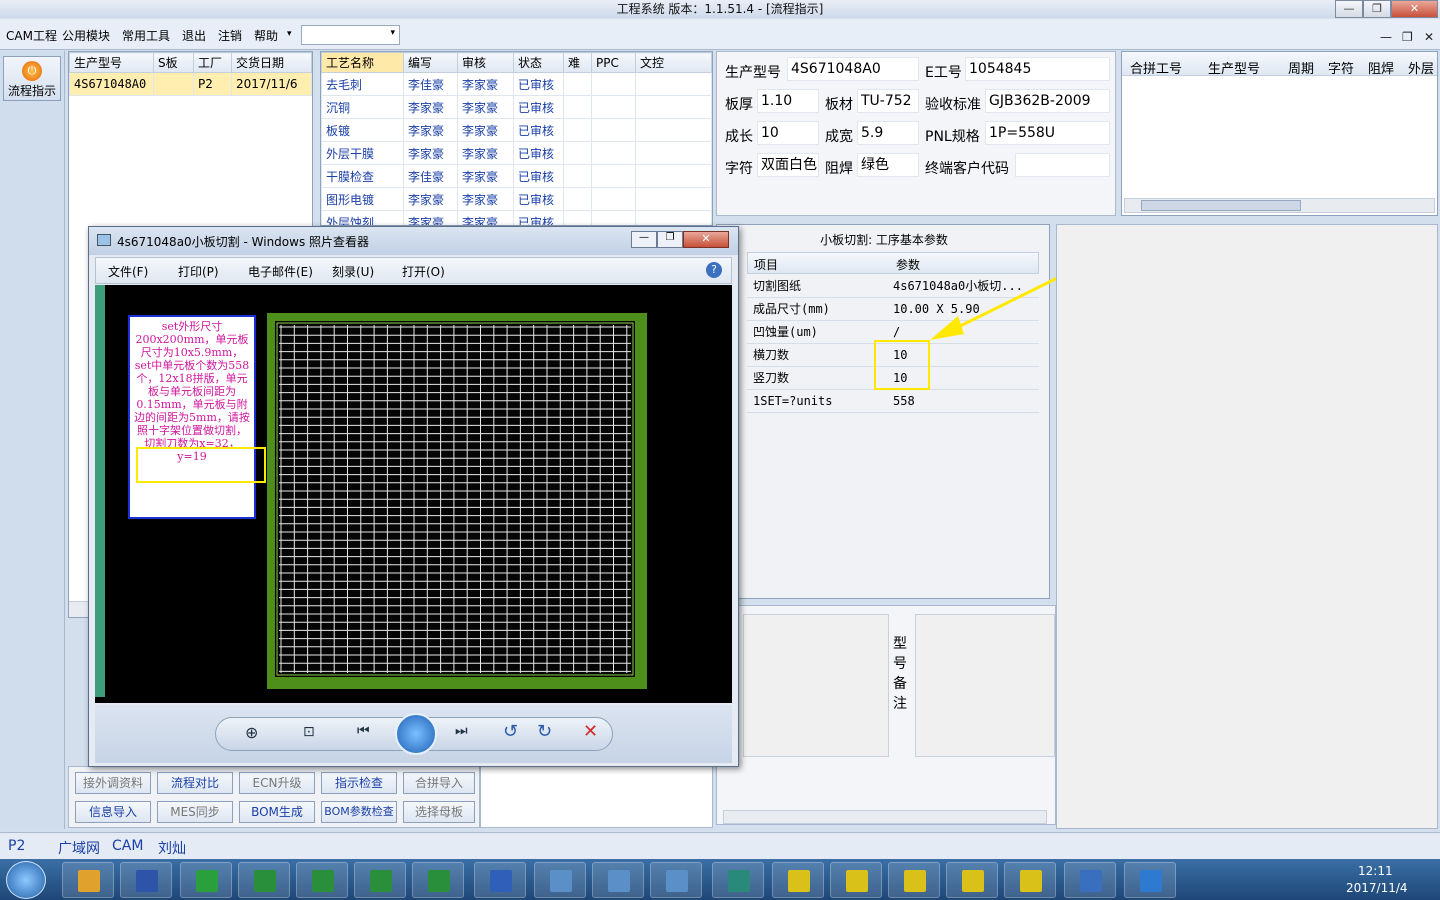  I want to click on table-row: 外层蚀刻 李家豪 李家豪 已审核, so click(516, 217).